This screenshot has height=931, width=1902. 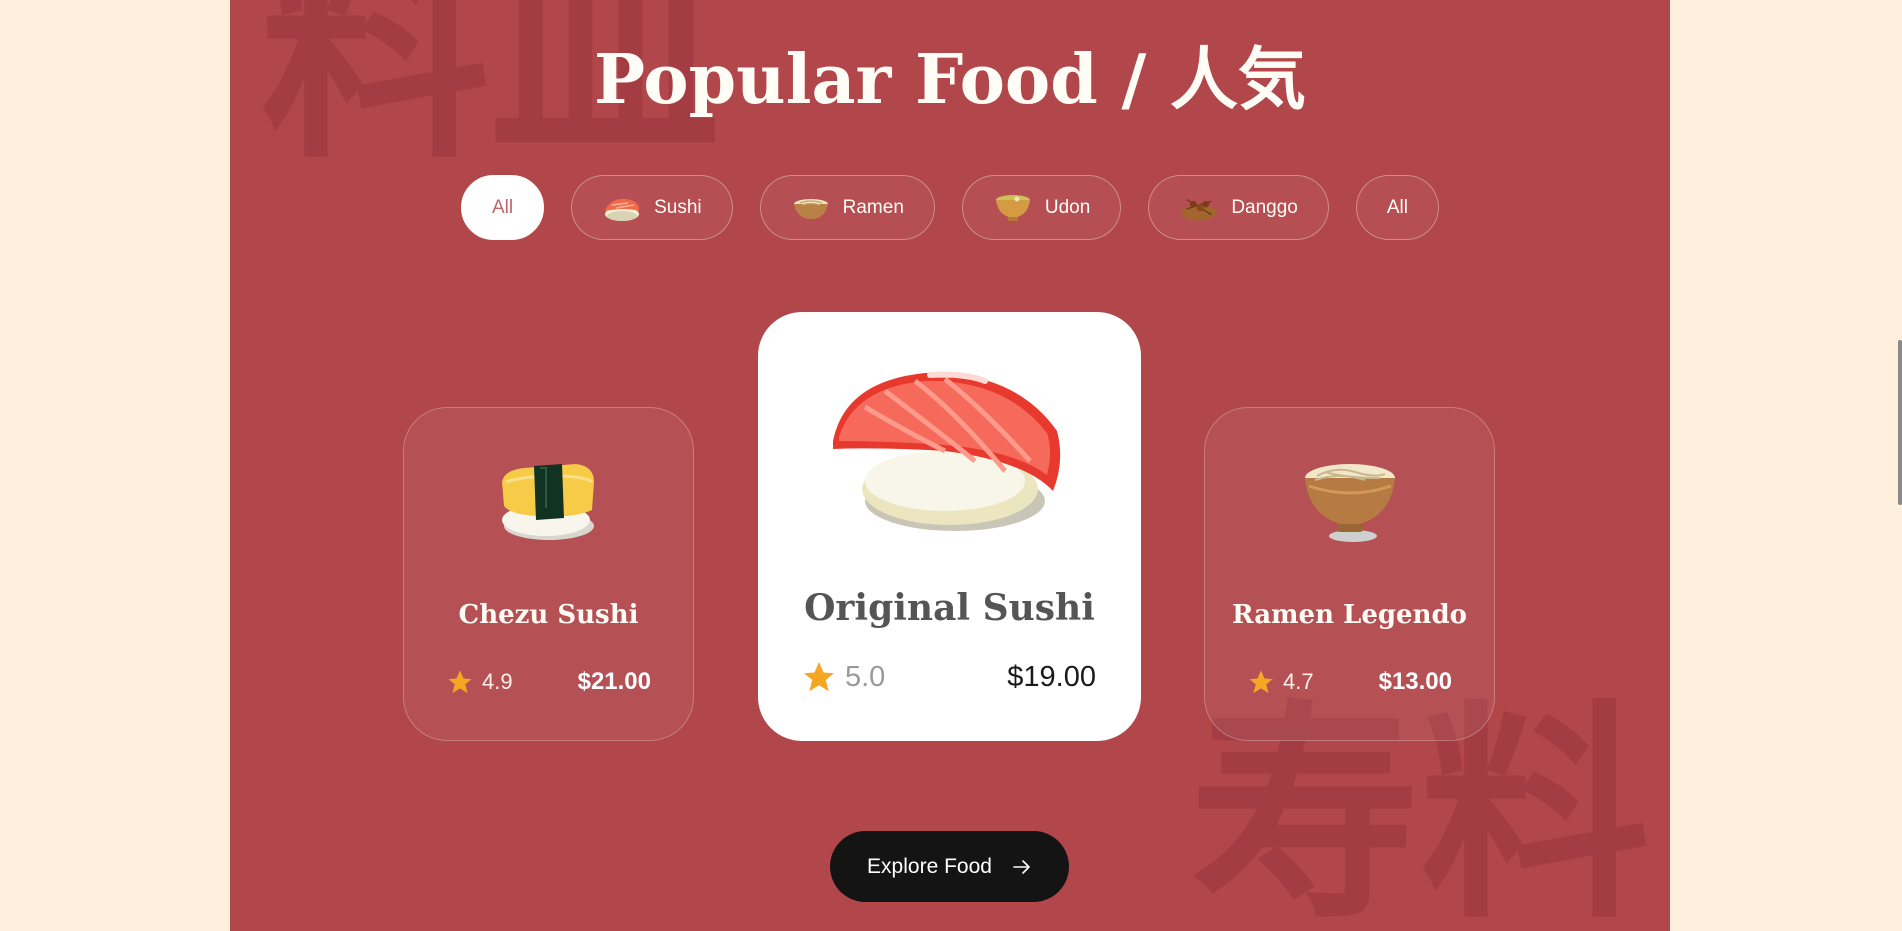 What do you see at coordinates (1349, 498) in the screenshot?
I see `ramen-bowl-image` at bounding box center [1349, 498].